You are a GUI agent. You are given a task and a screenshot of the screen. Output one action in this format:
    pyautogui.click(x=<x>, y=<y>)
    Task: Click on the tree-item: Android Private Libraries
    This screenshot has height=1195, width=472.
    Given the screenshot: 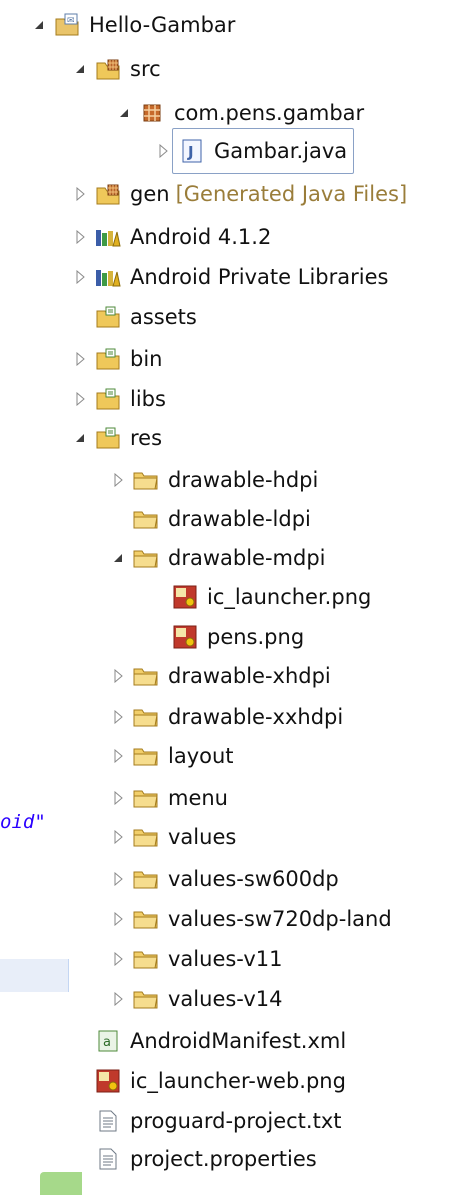 What is the action you would take?
    pyautogui.click(x=228, y=277)
    